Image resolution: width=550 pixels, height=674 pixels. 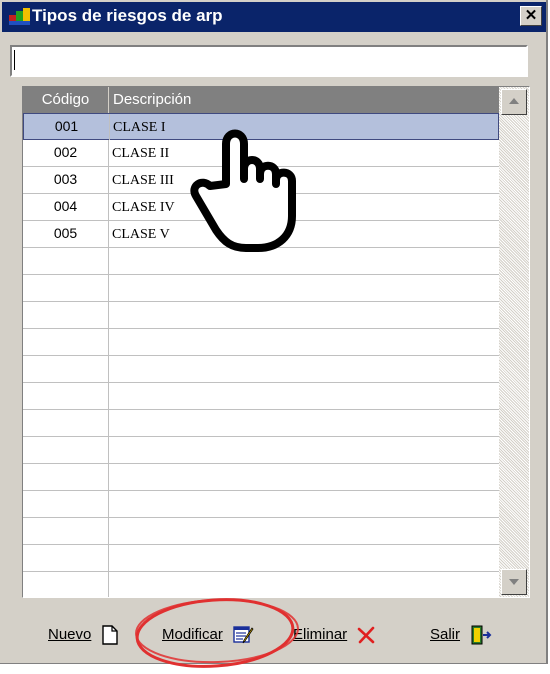 What do you see at coordinates (481, 635) in the screenshot?
I see `exit-door-icon` at bounding box center [481, 635].